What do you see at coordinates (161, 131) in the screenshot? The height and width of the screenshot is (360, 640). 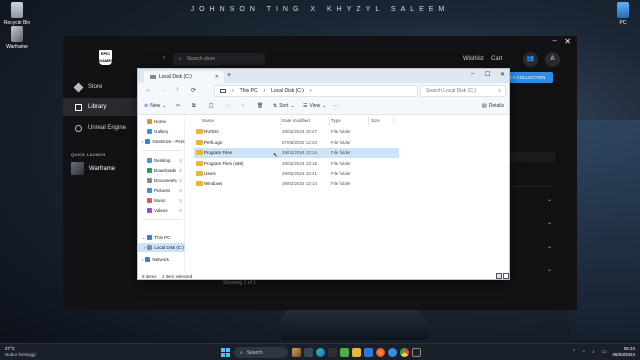 I see `nav-gallery: Gallery` at bounding box center [161, 131].